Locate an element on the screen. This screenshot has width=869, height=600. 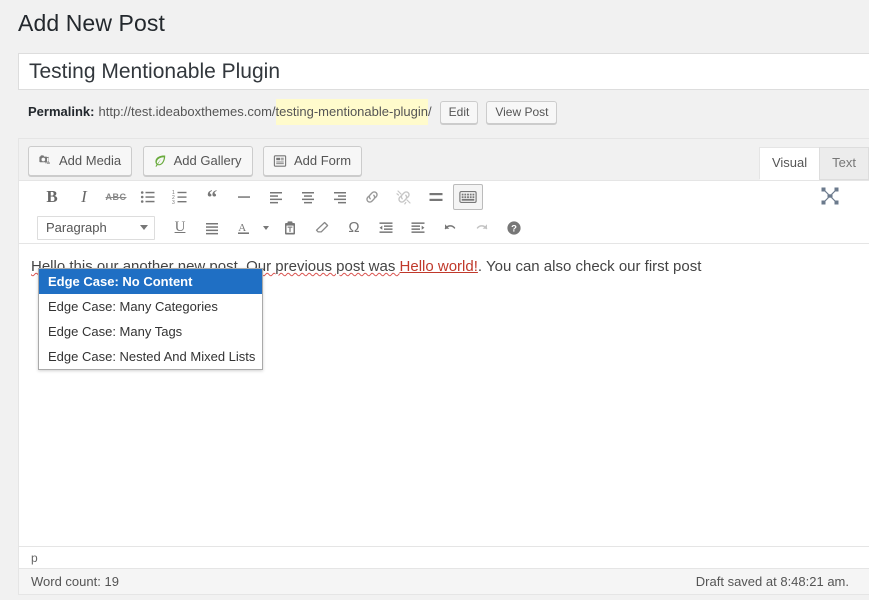
tab-text: Text is located at coordinates (844, 163).